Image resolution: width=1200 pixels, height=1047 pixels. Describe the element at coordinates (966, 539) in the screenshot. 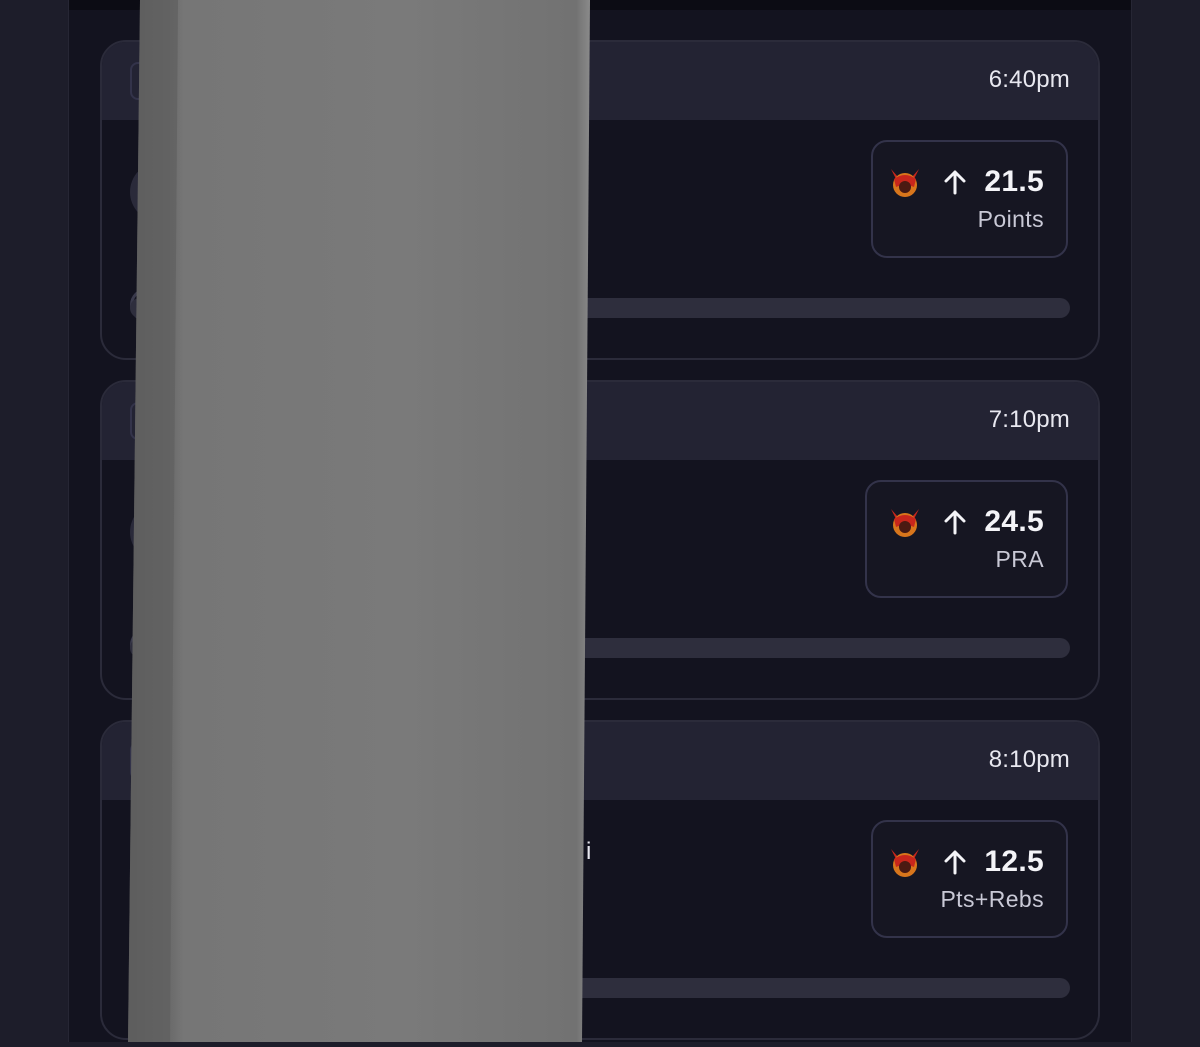

I see `pick-box: 24.5 PRA` at that location.